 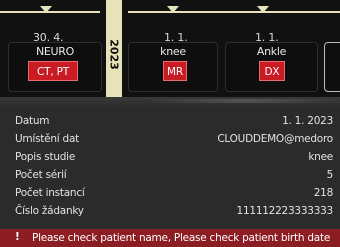 What do you see at coordinates (55, 51) in the screenshot?
I see `study-title: NEURO` at bounding box center [55, 51].